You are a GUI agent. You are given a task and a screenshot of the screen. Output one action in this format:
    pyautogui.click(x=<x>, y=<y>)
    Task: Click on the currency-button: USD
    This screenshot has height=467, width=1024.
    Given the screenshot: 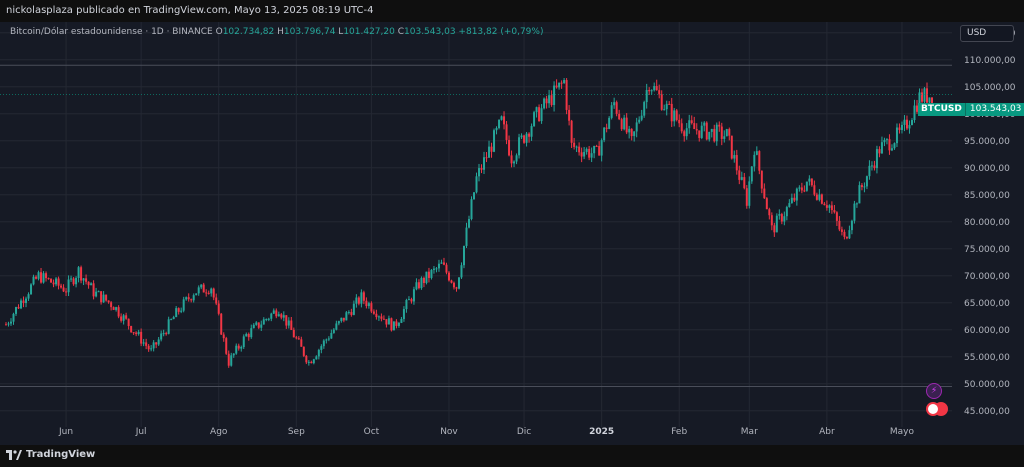 What is the action you would take?
    pyautogui.click(x=987, y=33)
    